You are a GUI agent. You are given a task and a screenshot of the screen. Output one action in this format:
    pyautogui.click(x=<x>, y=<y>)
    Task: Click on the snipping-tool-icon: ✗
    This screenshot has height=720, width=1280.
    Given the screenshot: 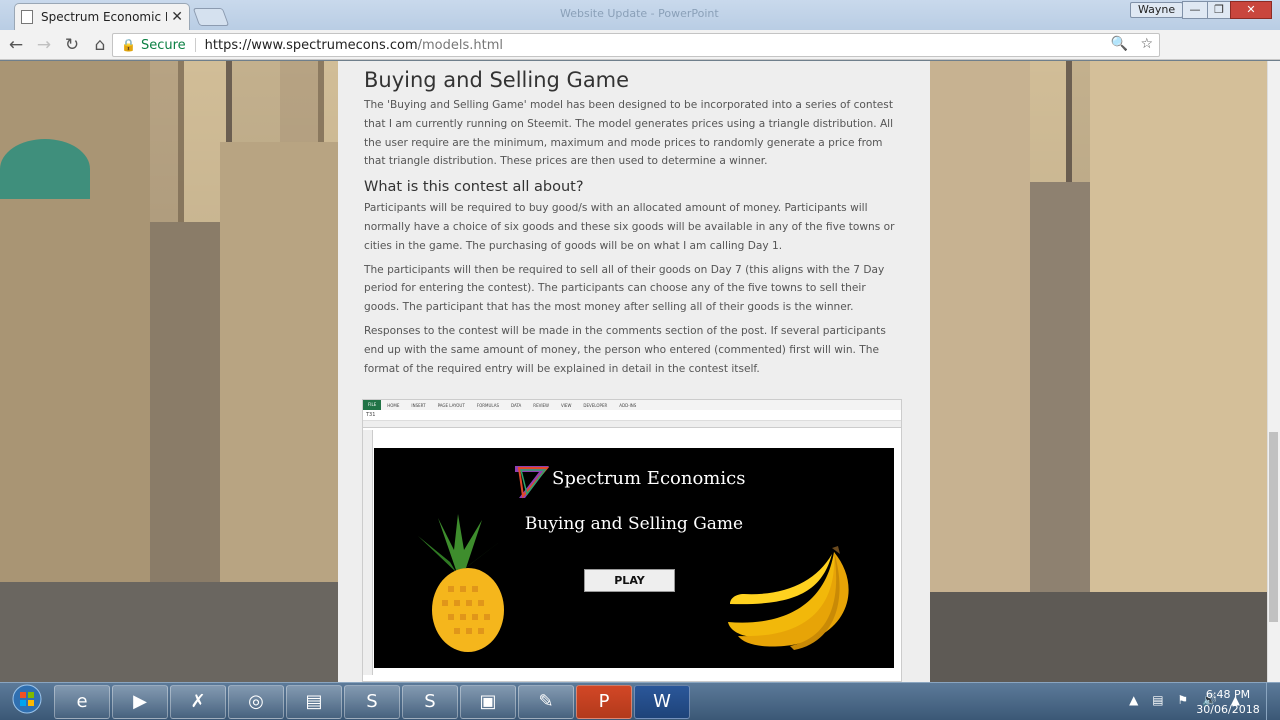 What is the action you would take?
    pyautogui.click(x=198, y=702)
    